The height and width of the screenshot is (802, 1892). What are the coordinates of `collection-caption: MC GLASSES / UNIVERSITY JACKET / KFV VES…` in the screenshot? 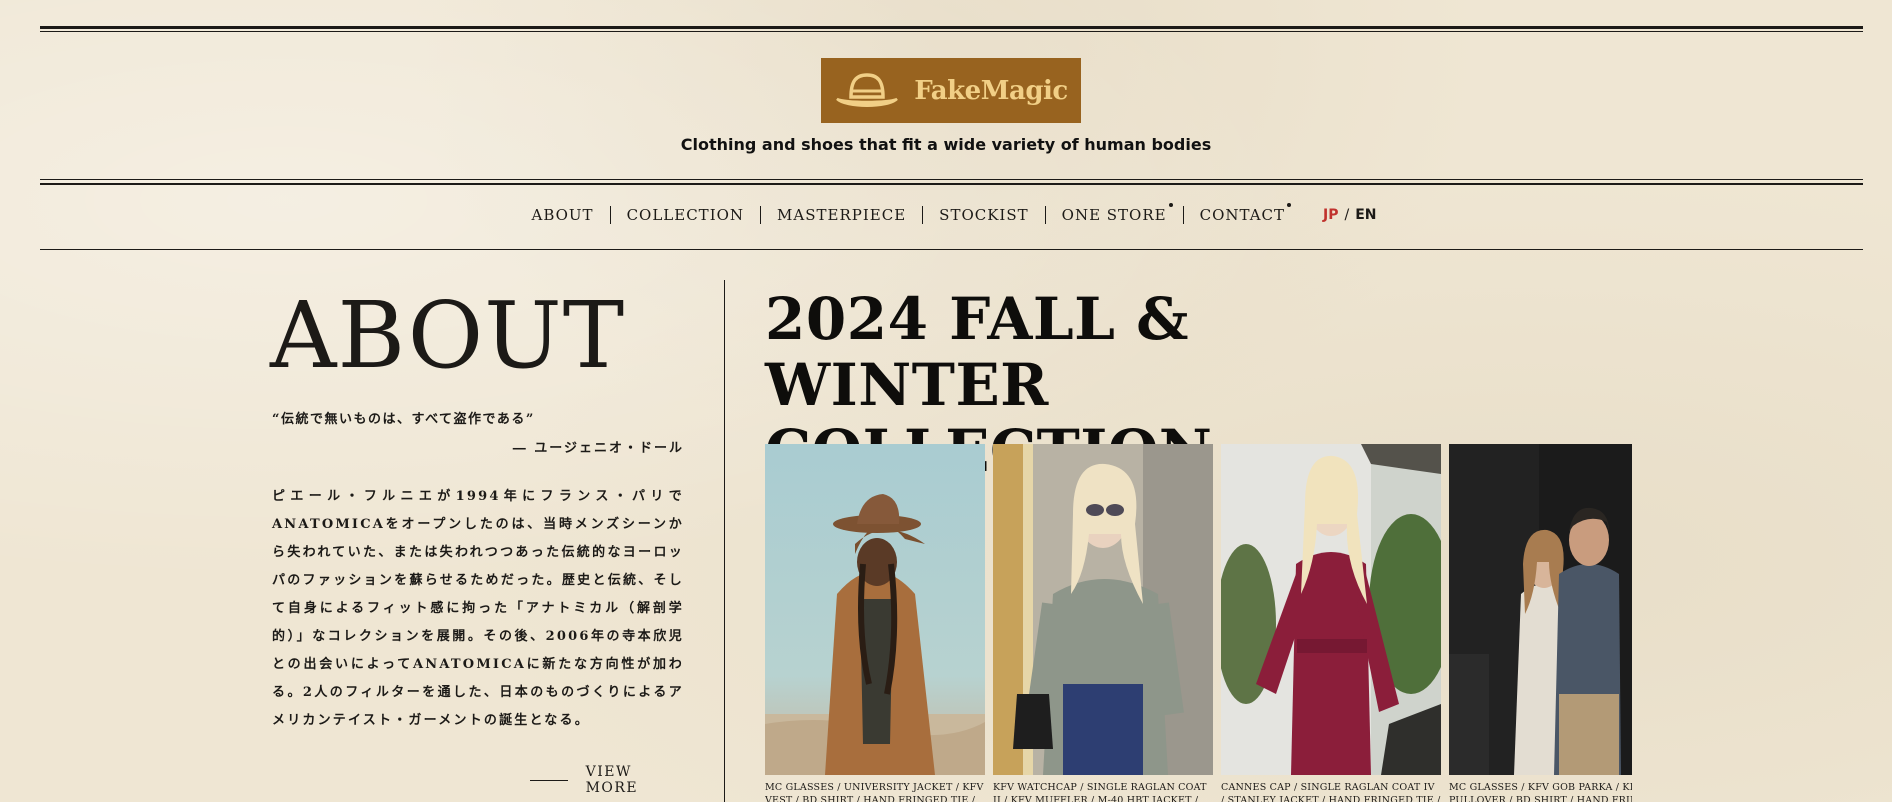 It's located at (874, 792).